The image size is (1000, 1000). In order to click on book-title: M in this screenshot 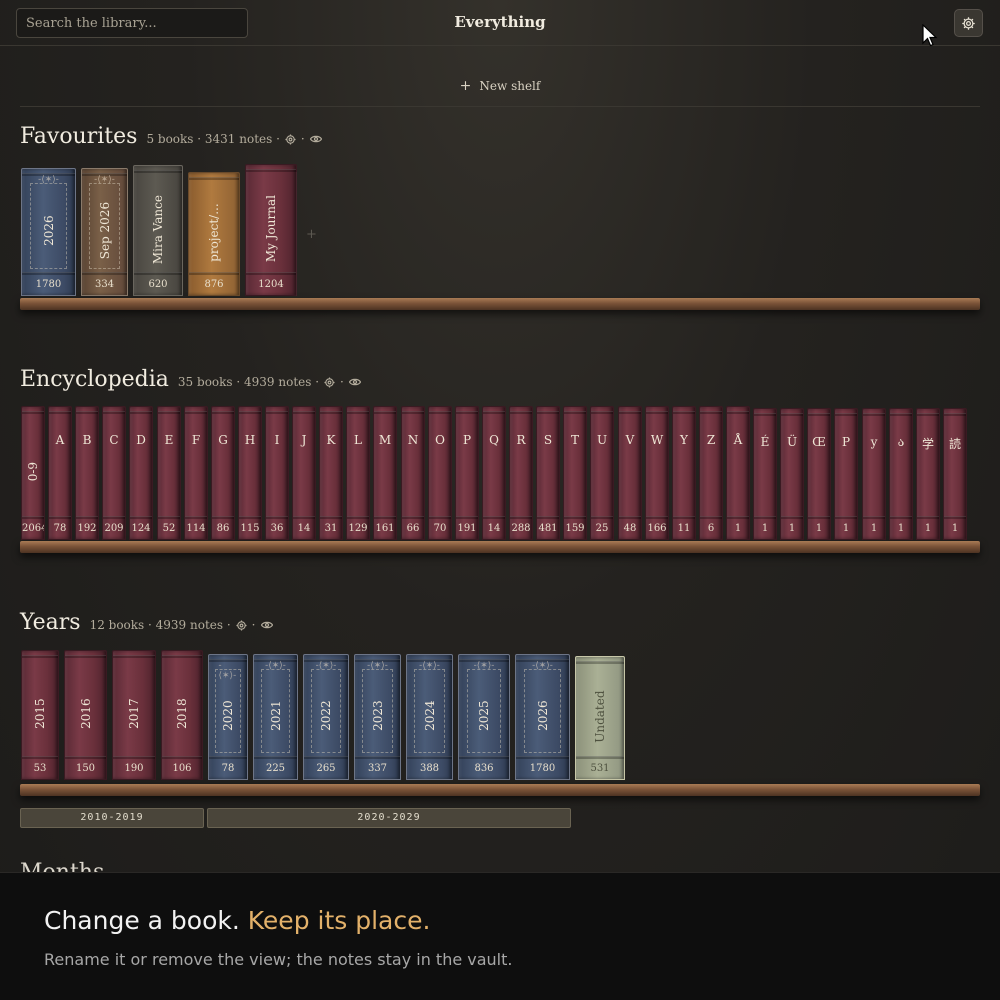, I will do `click(385, 440)`.